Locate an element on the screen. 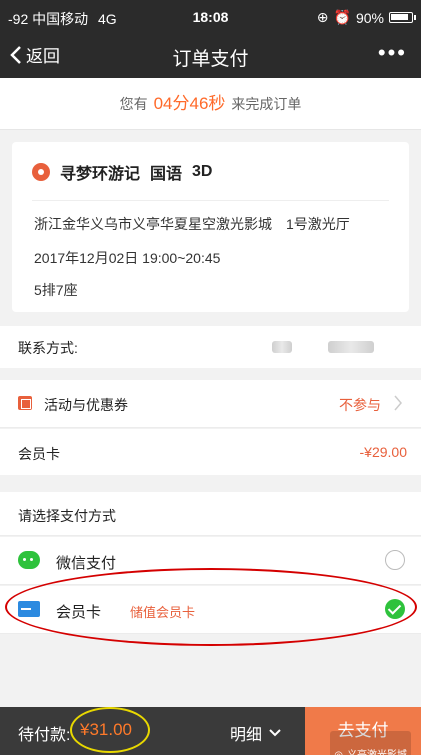 The height and width of the screenshot is (755, 421). watermark: ◎ 义亭激光影城 is located at coordinates (370, 743).